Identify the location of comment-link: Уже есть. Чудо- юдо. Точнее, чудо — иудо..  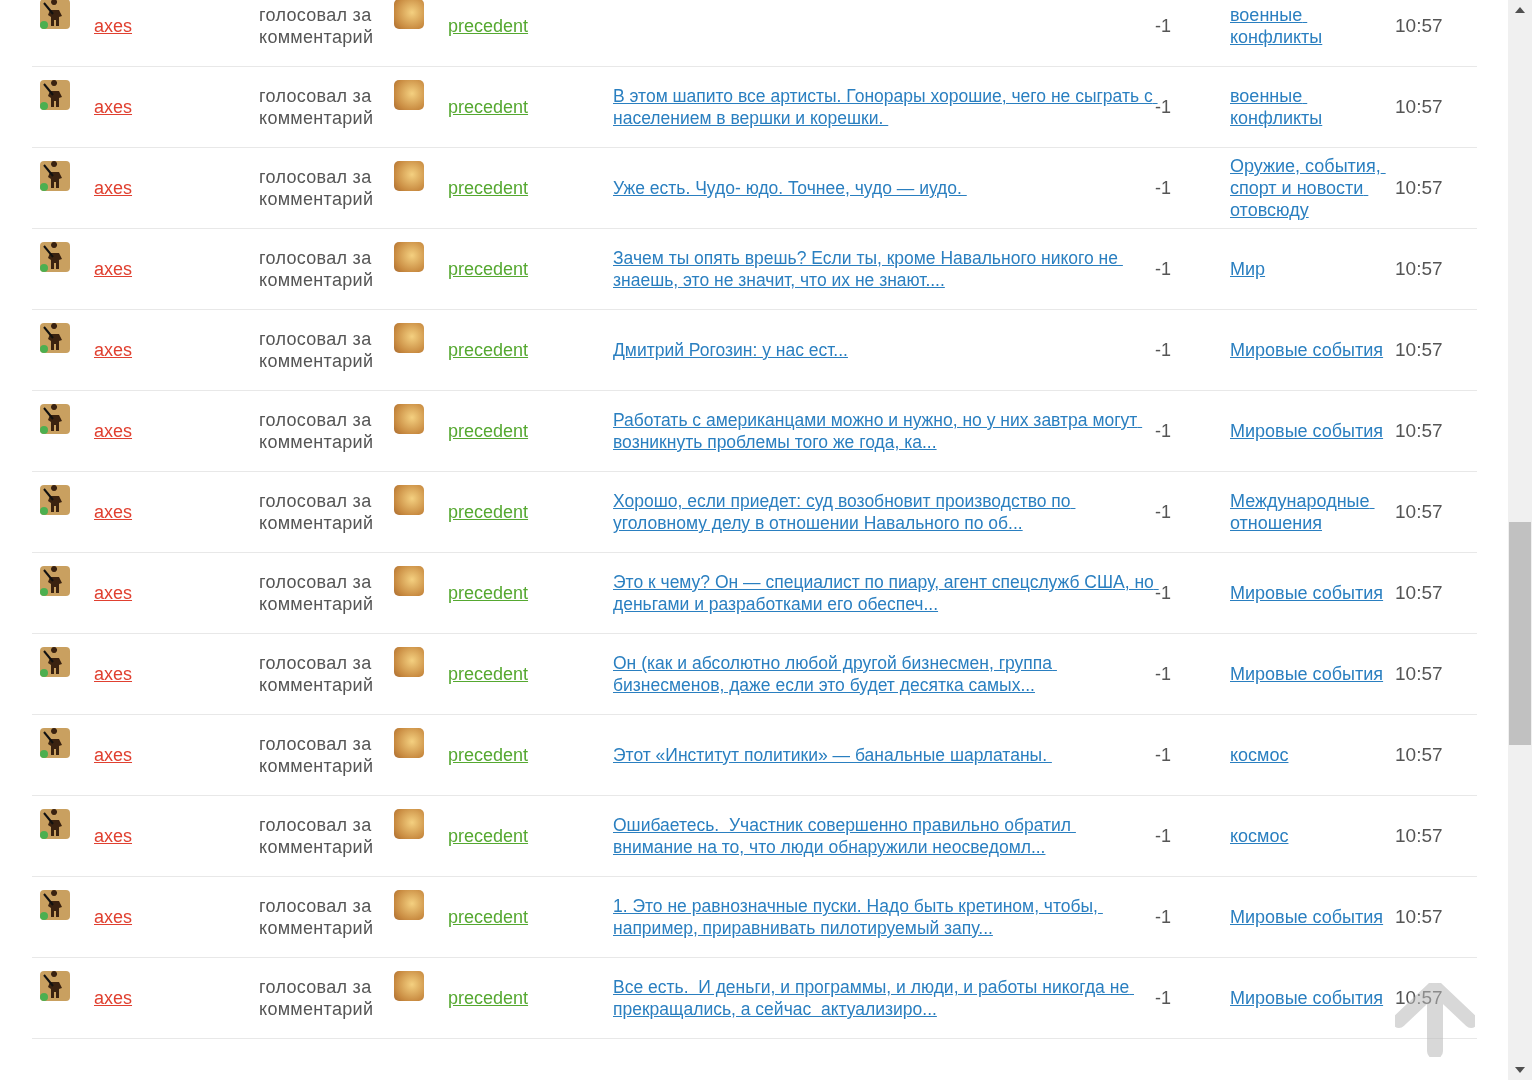
(790, 188).